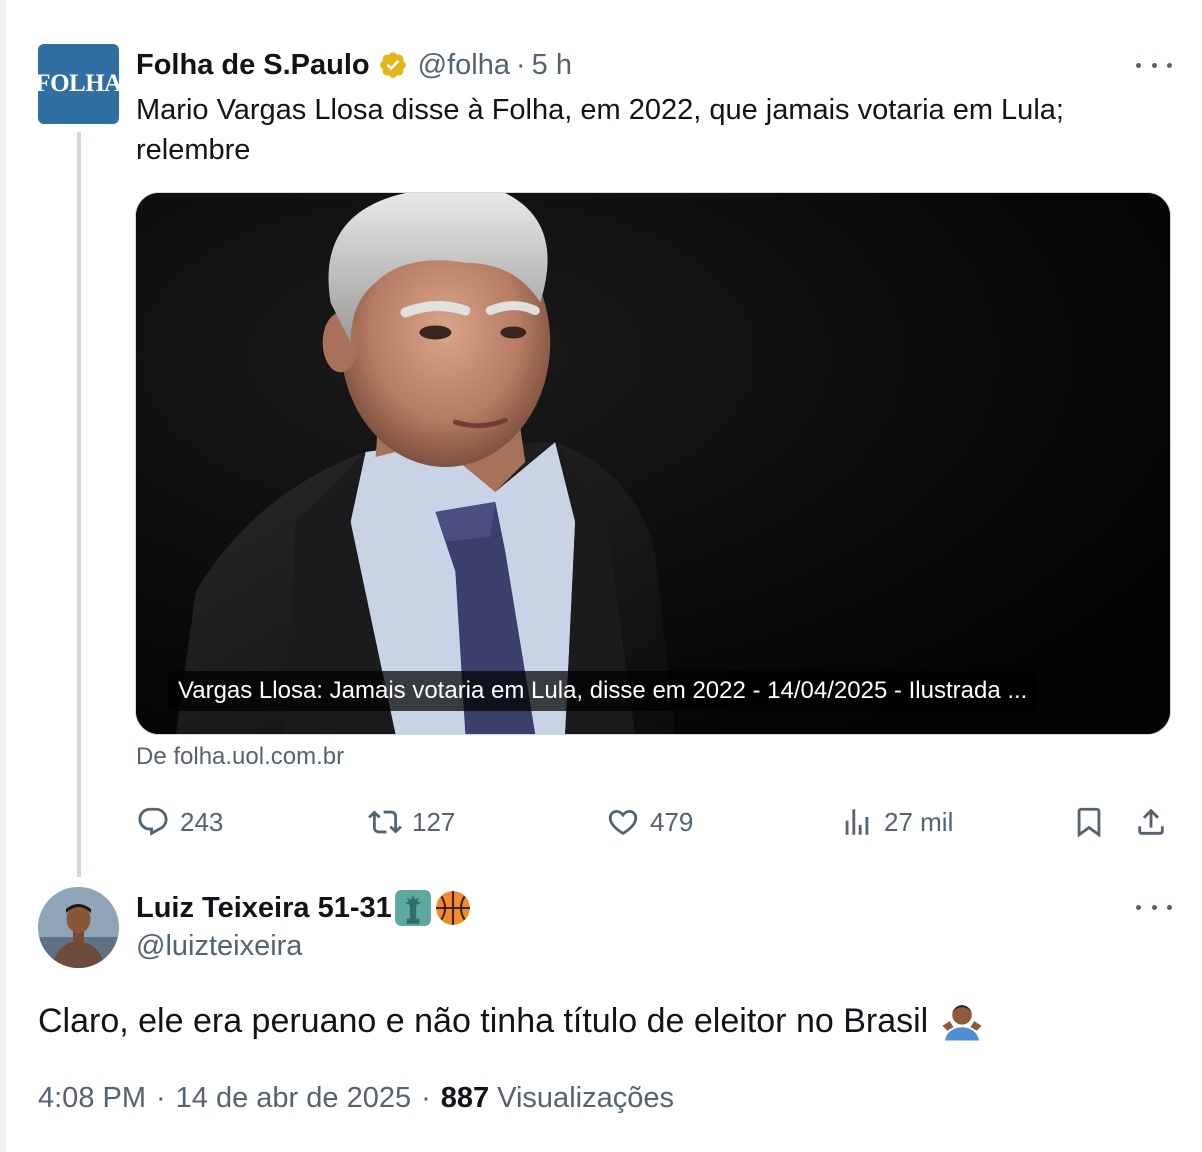  Describe the element at coordinates (585, 1098) in the screenshot. I see `reply-views-label: Visualizações` at that location.